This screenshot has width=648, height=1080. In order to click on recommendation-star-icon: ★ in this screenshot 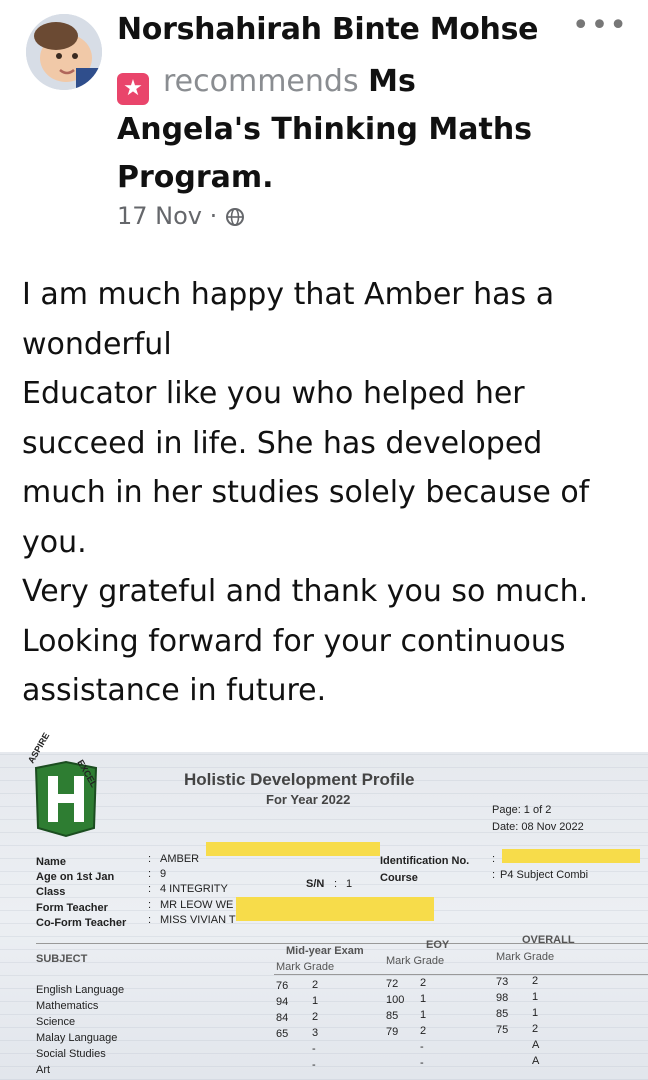, I will do `click(133, 89)`.